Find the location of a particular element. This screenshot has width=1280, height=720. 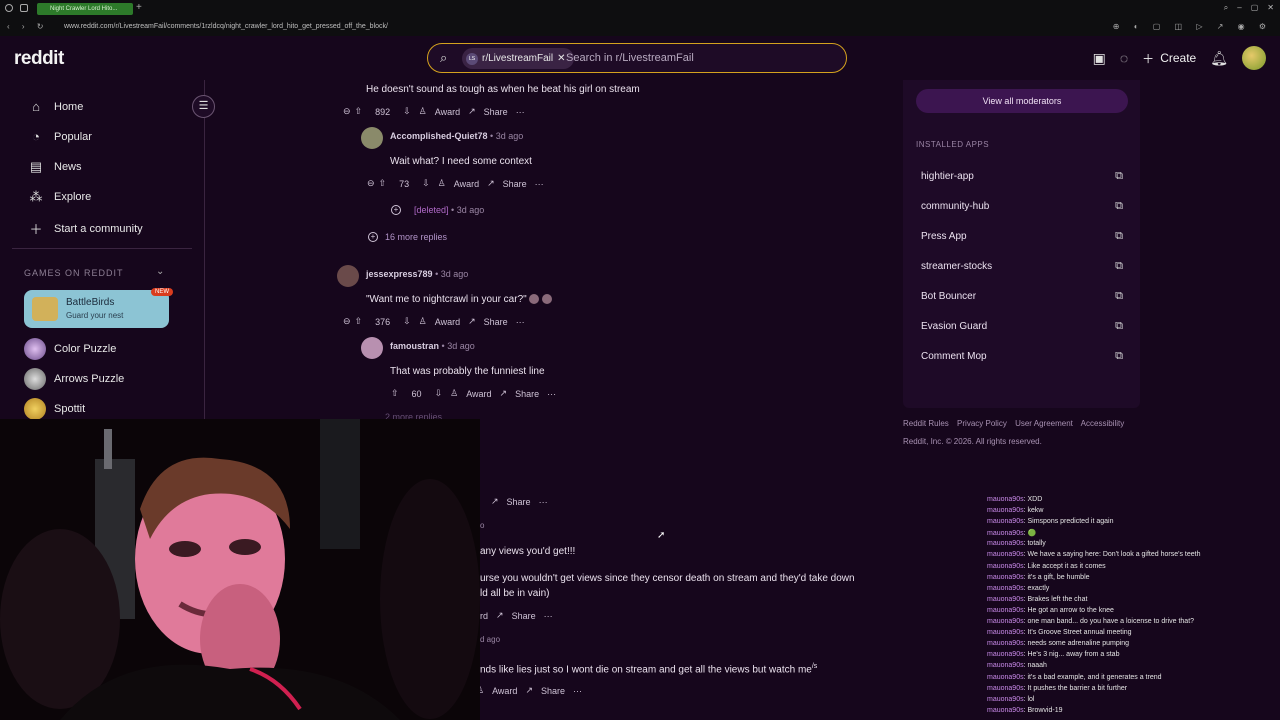

notifications-icon: 🔔︎ is located at coordinates (1219, 58).